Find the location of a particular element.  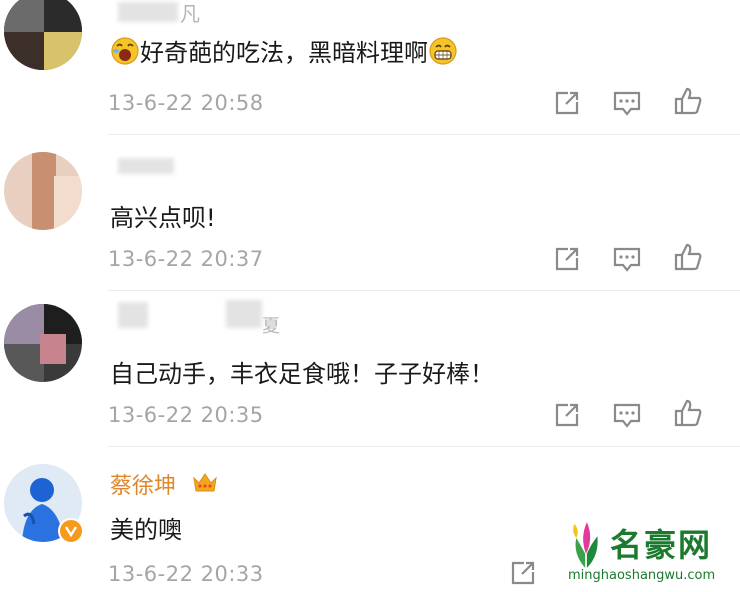

laughing-emoji-icon is located at coordinates (125, 51).